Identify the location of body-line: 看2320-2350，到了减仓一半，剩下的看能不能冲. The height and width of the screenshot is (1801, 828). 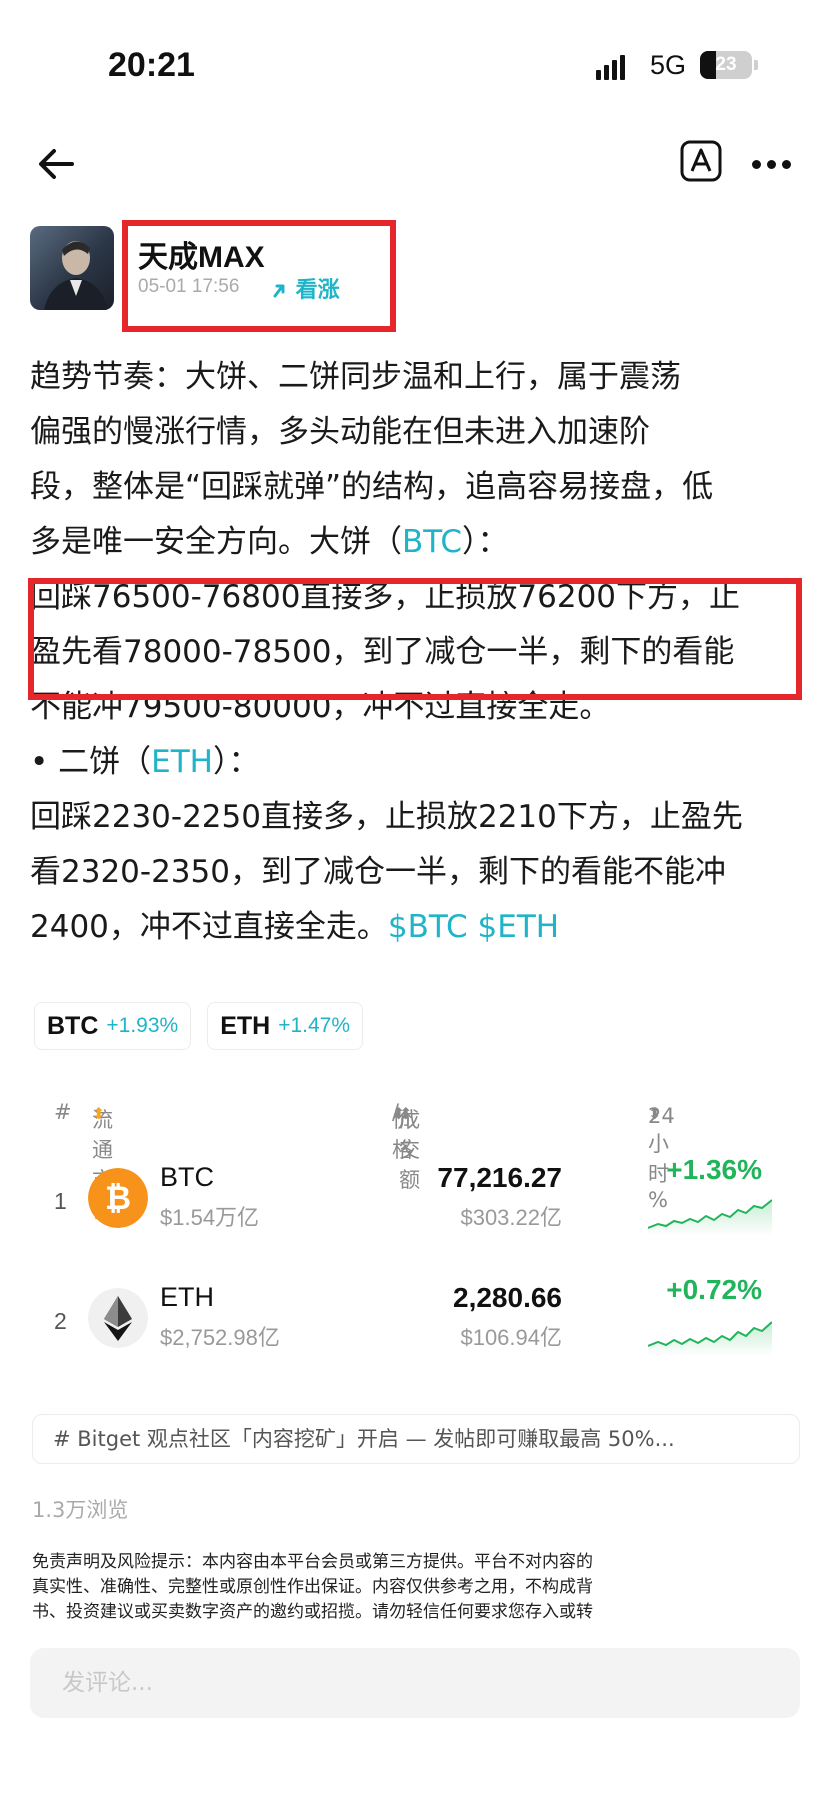
(378, 872).